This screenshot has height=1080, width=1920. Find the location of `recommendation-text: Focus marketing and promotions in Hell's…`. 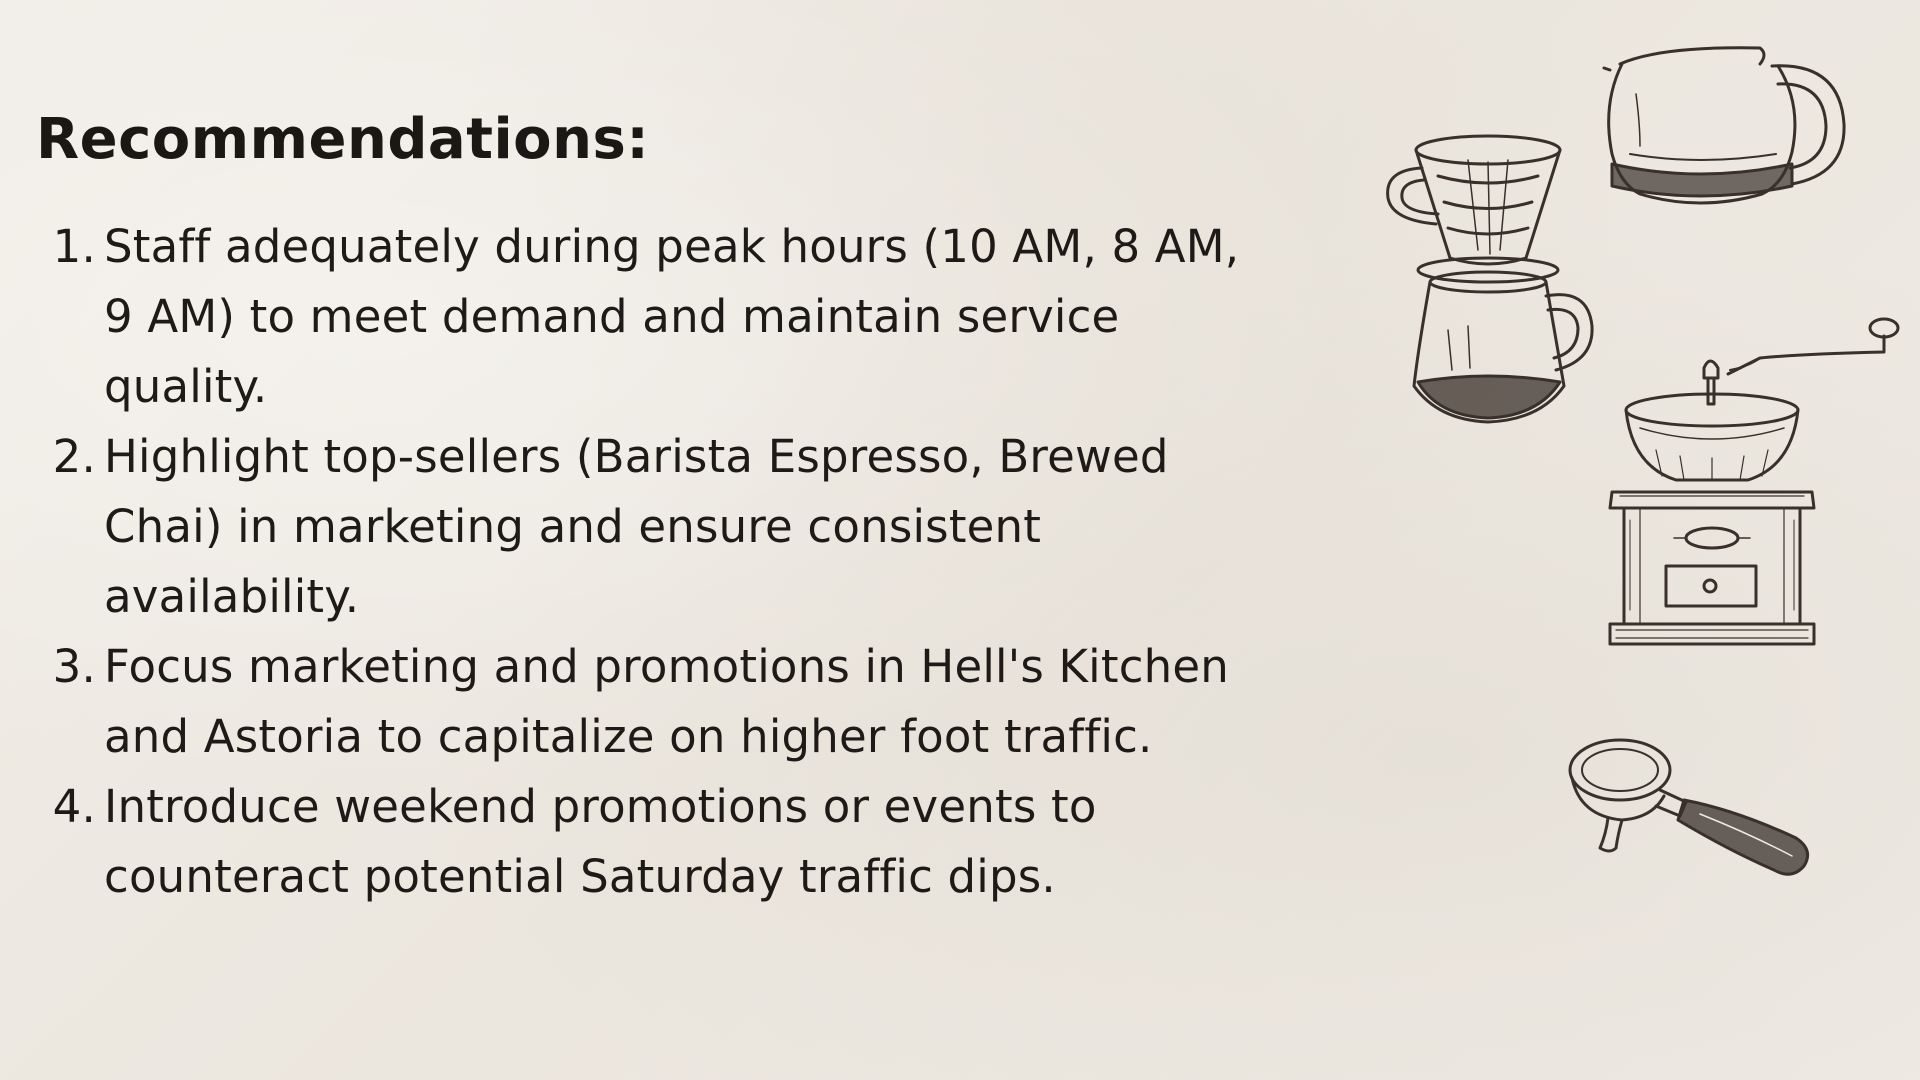

recommendation-text: Focus marketing and promotions in Hell's… is located at coordinates (666, 701).